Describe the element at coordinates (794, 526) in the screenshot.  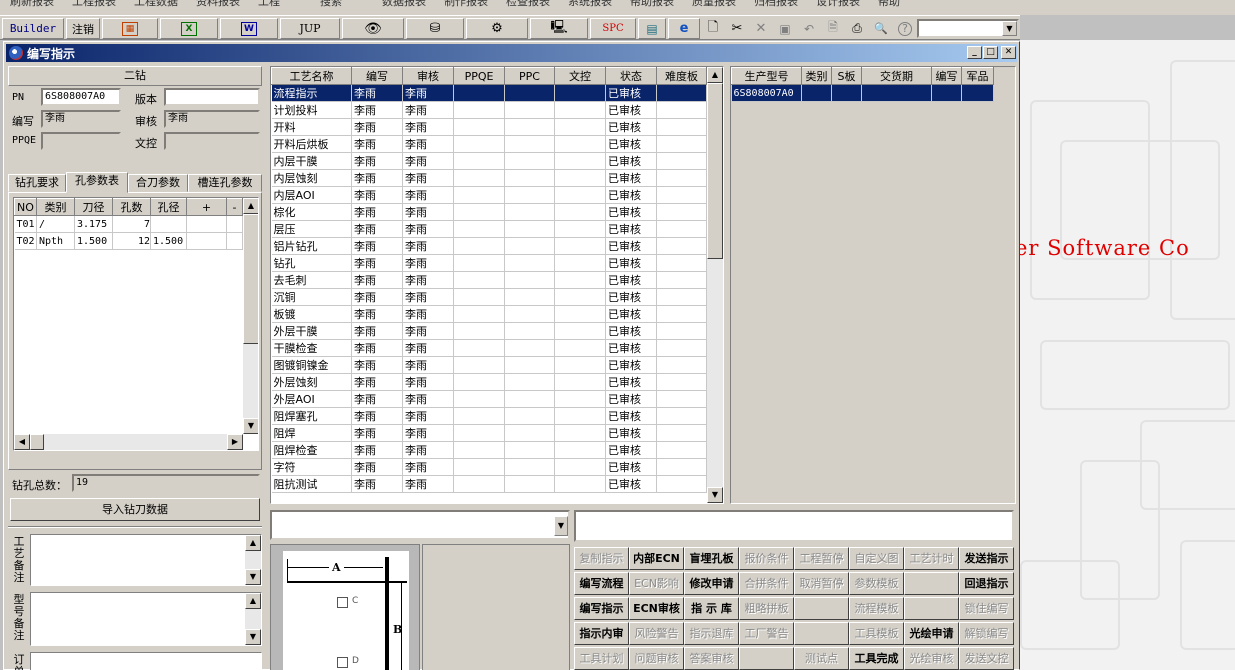
I see `bottom-text-field` at that location.